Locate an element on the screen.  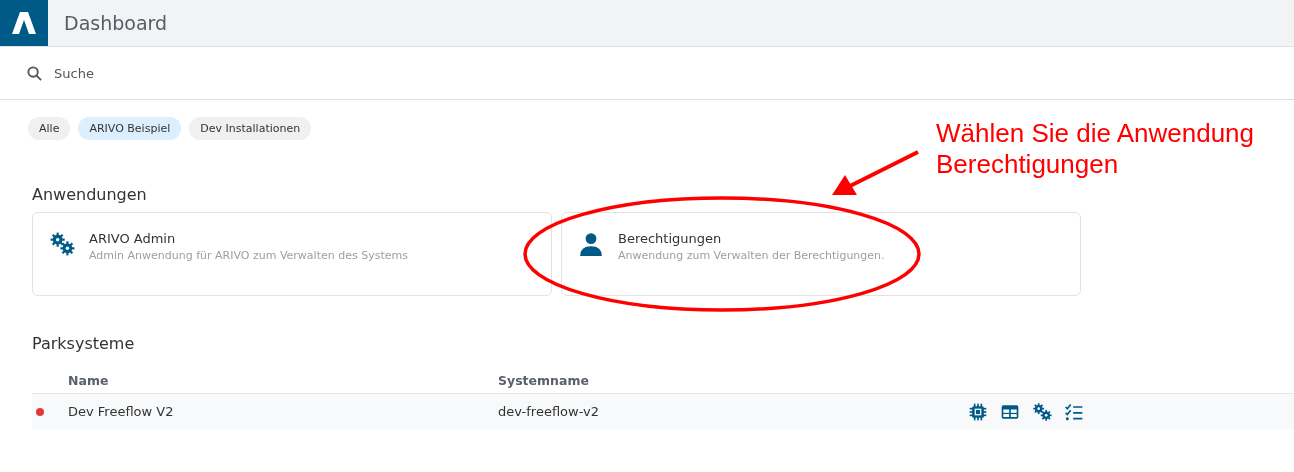
filter-chip: Alle is located at coordinates (49, 128).